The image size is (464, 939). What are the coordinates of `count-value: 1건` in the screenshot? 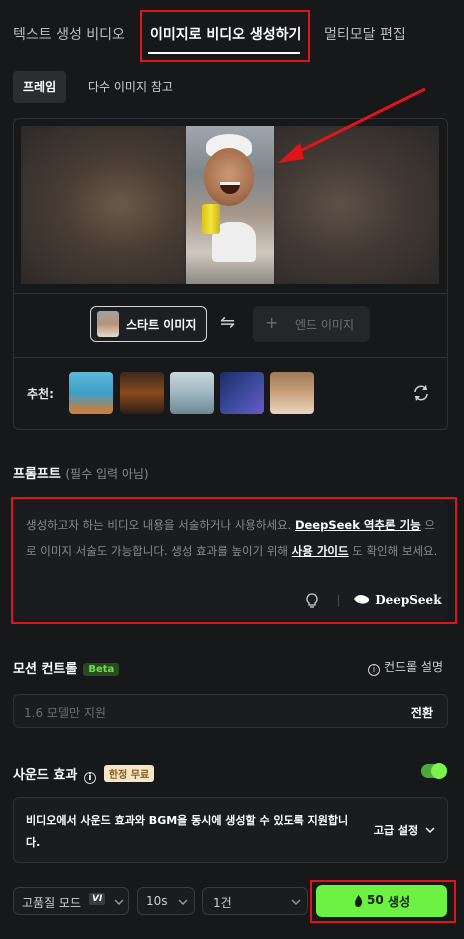 It's located at (222, 903).